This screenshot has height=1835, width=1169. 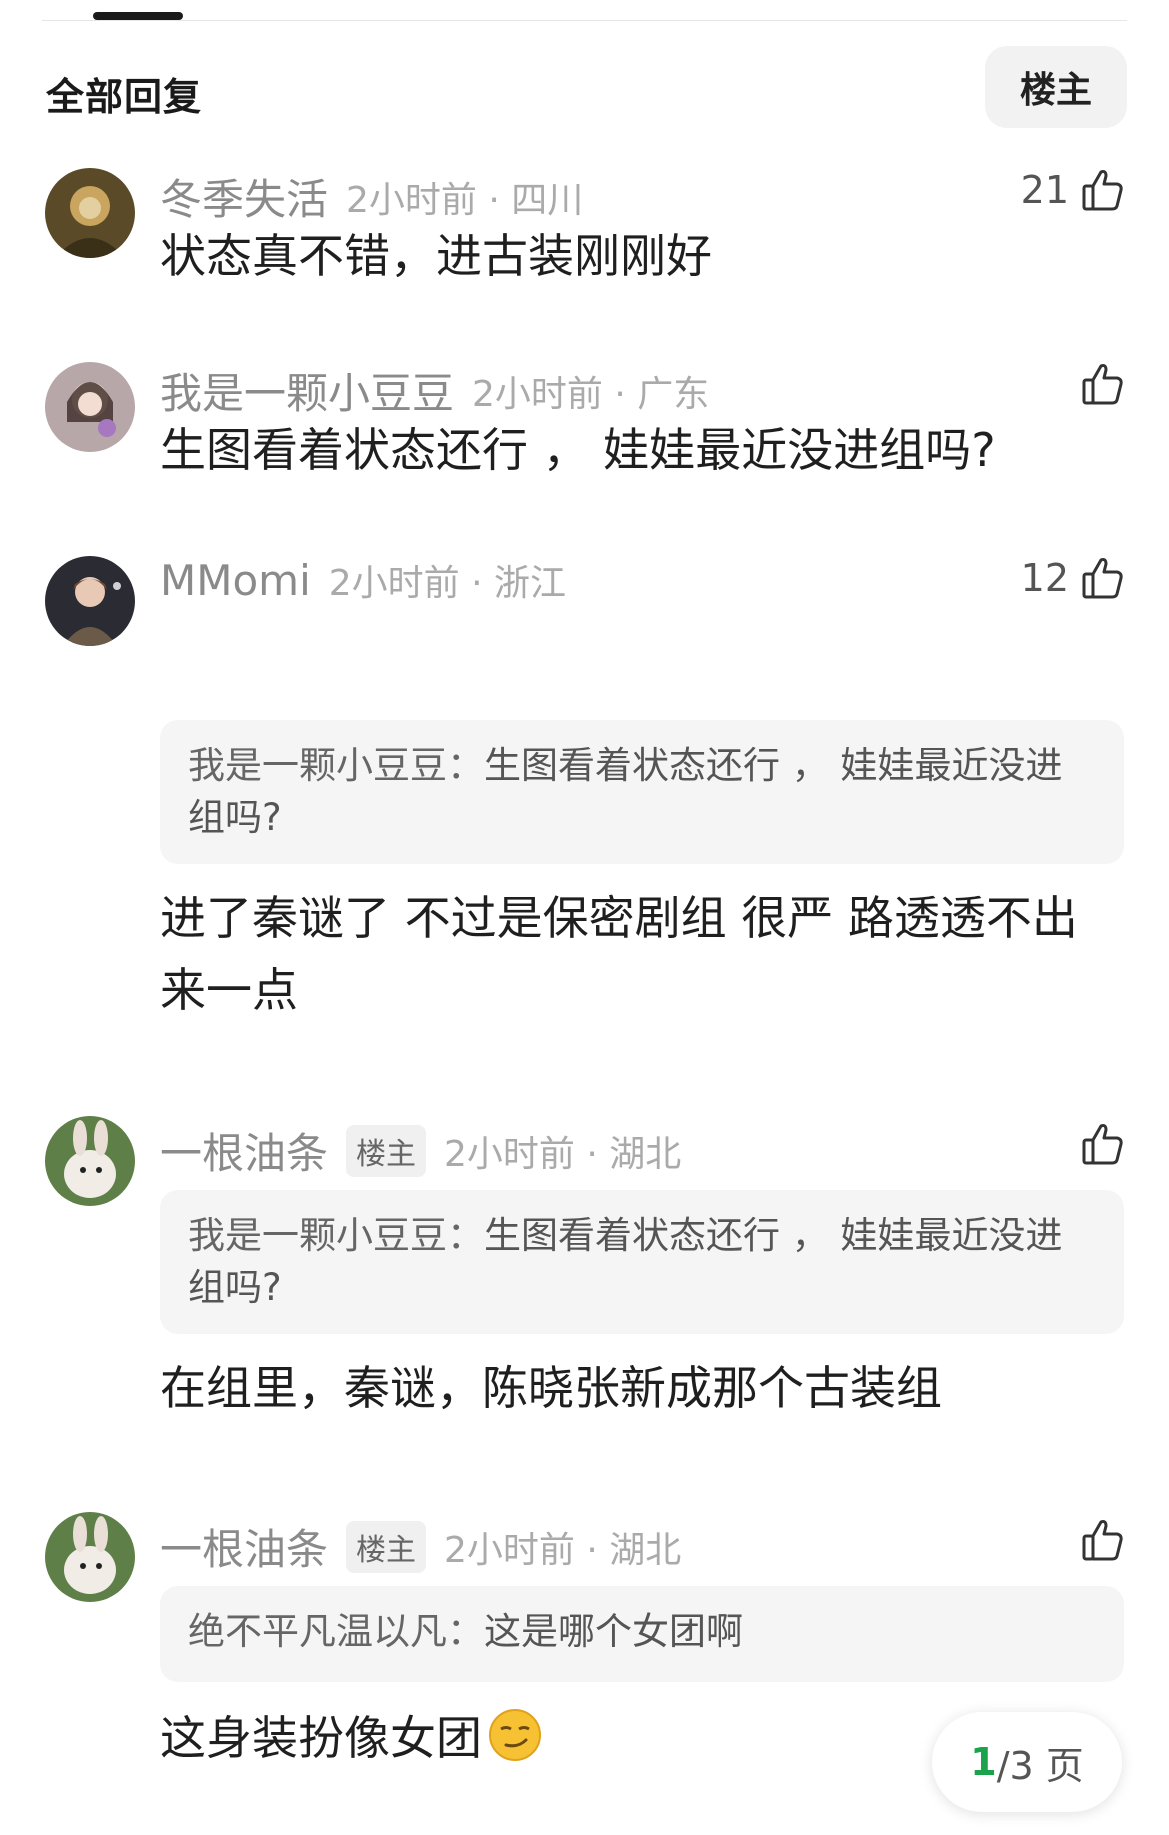 What do you see at coordinates (1056, 87) in the screenshot?
I see `op-only-filter-button: 楼主` at bounding box center [1056, 87].